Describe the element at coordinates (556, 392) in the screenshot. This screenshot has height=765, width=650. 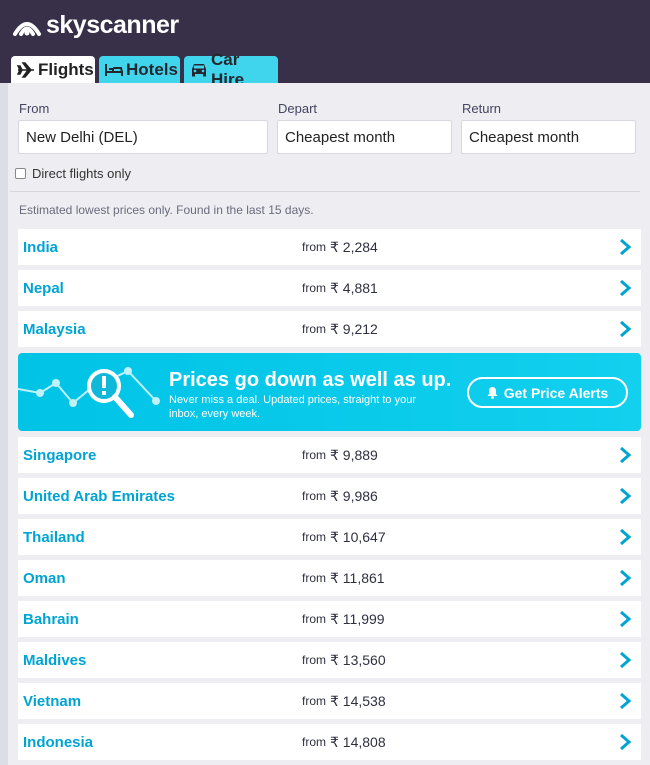
I see `get-price-alerts-label: Get Price Alerts` at that location.